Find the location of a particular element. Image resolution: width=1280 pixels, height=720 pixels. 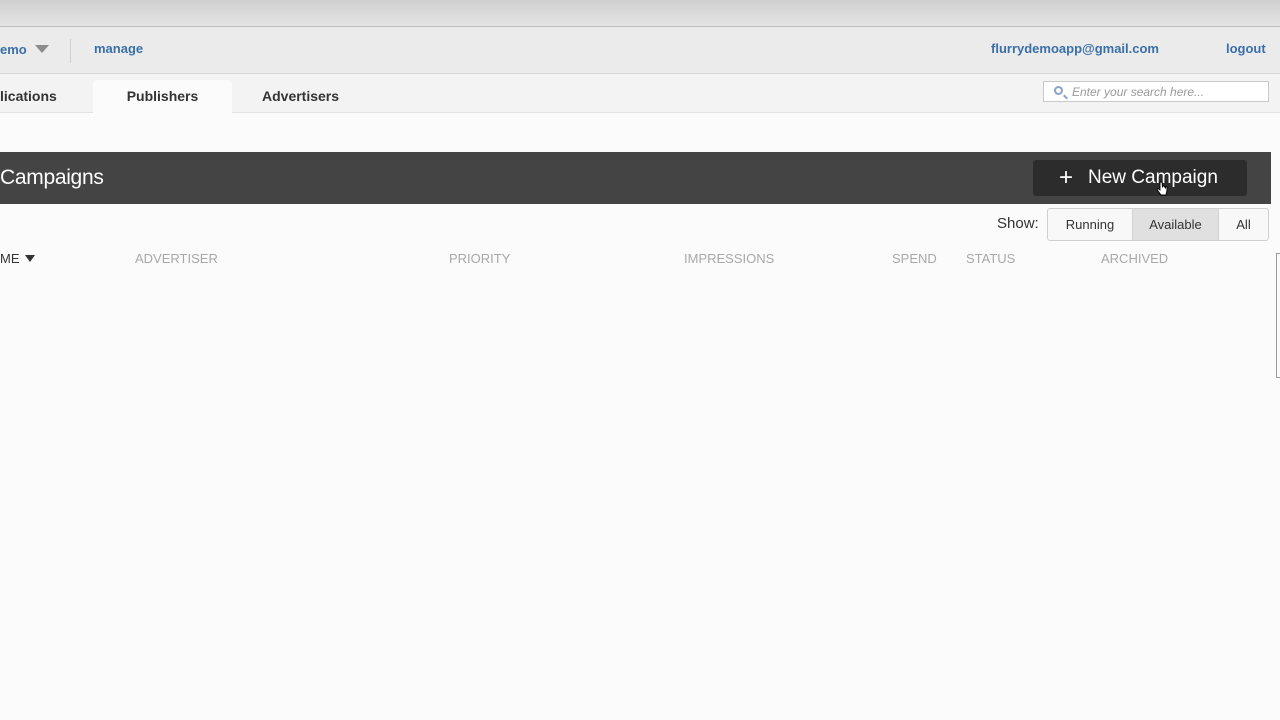

search-icon is located at coordinates (1058, 90).